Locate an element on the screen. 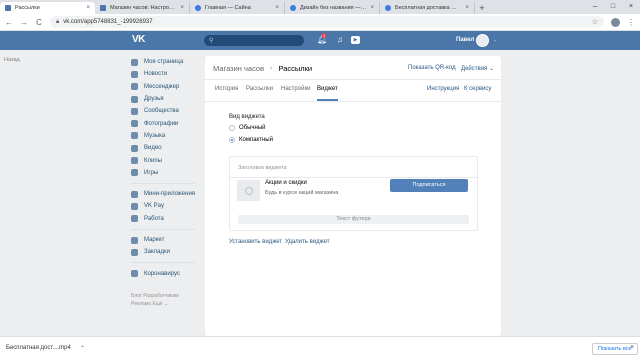 This screenshot has height=360, width=640. apps-icon is located at coordinates (134, 194).